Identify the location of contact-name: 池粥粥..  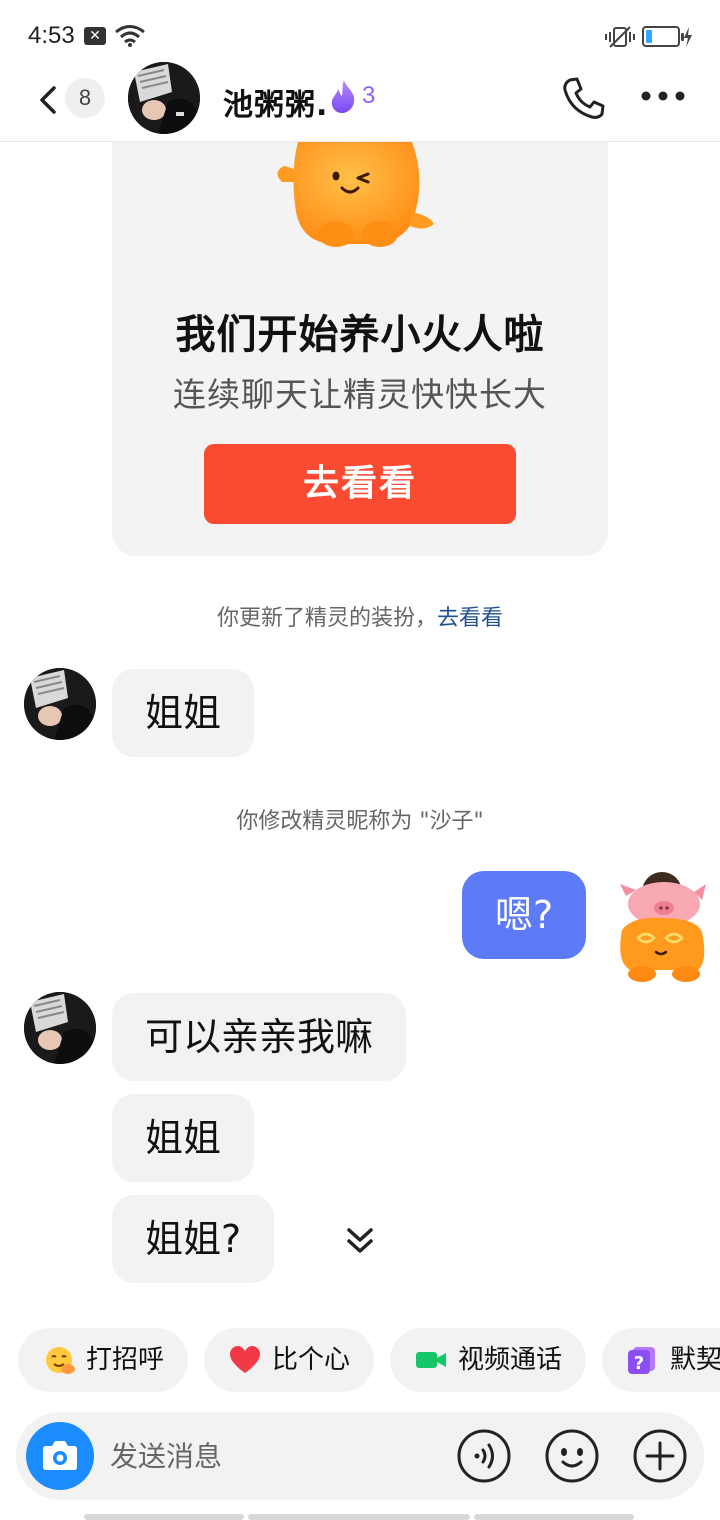
(275, 102).